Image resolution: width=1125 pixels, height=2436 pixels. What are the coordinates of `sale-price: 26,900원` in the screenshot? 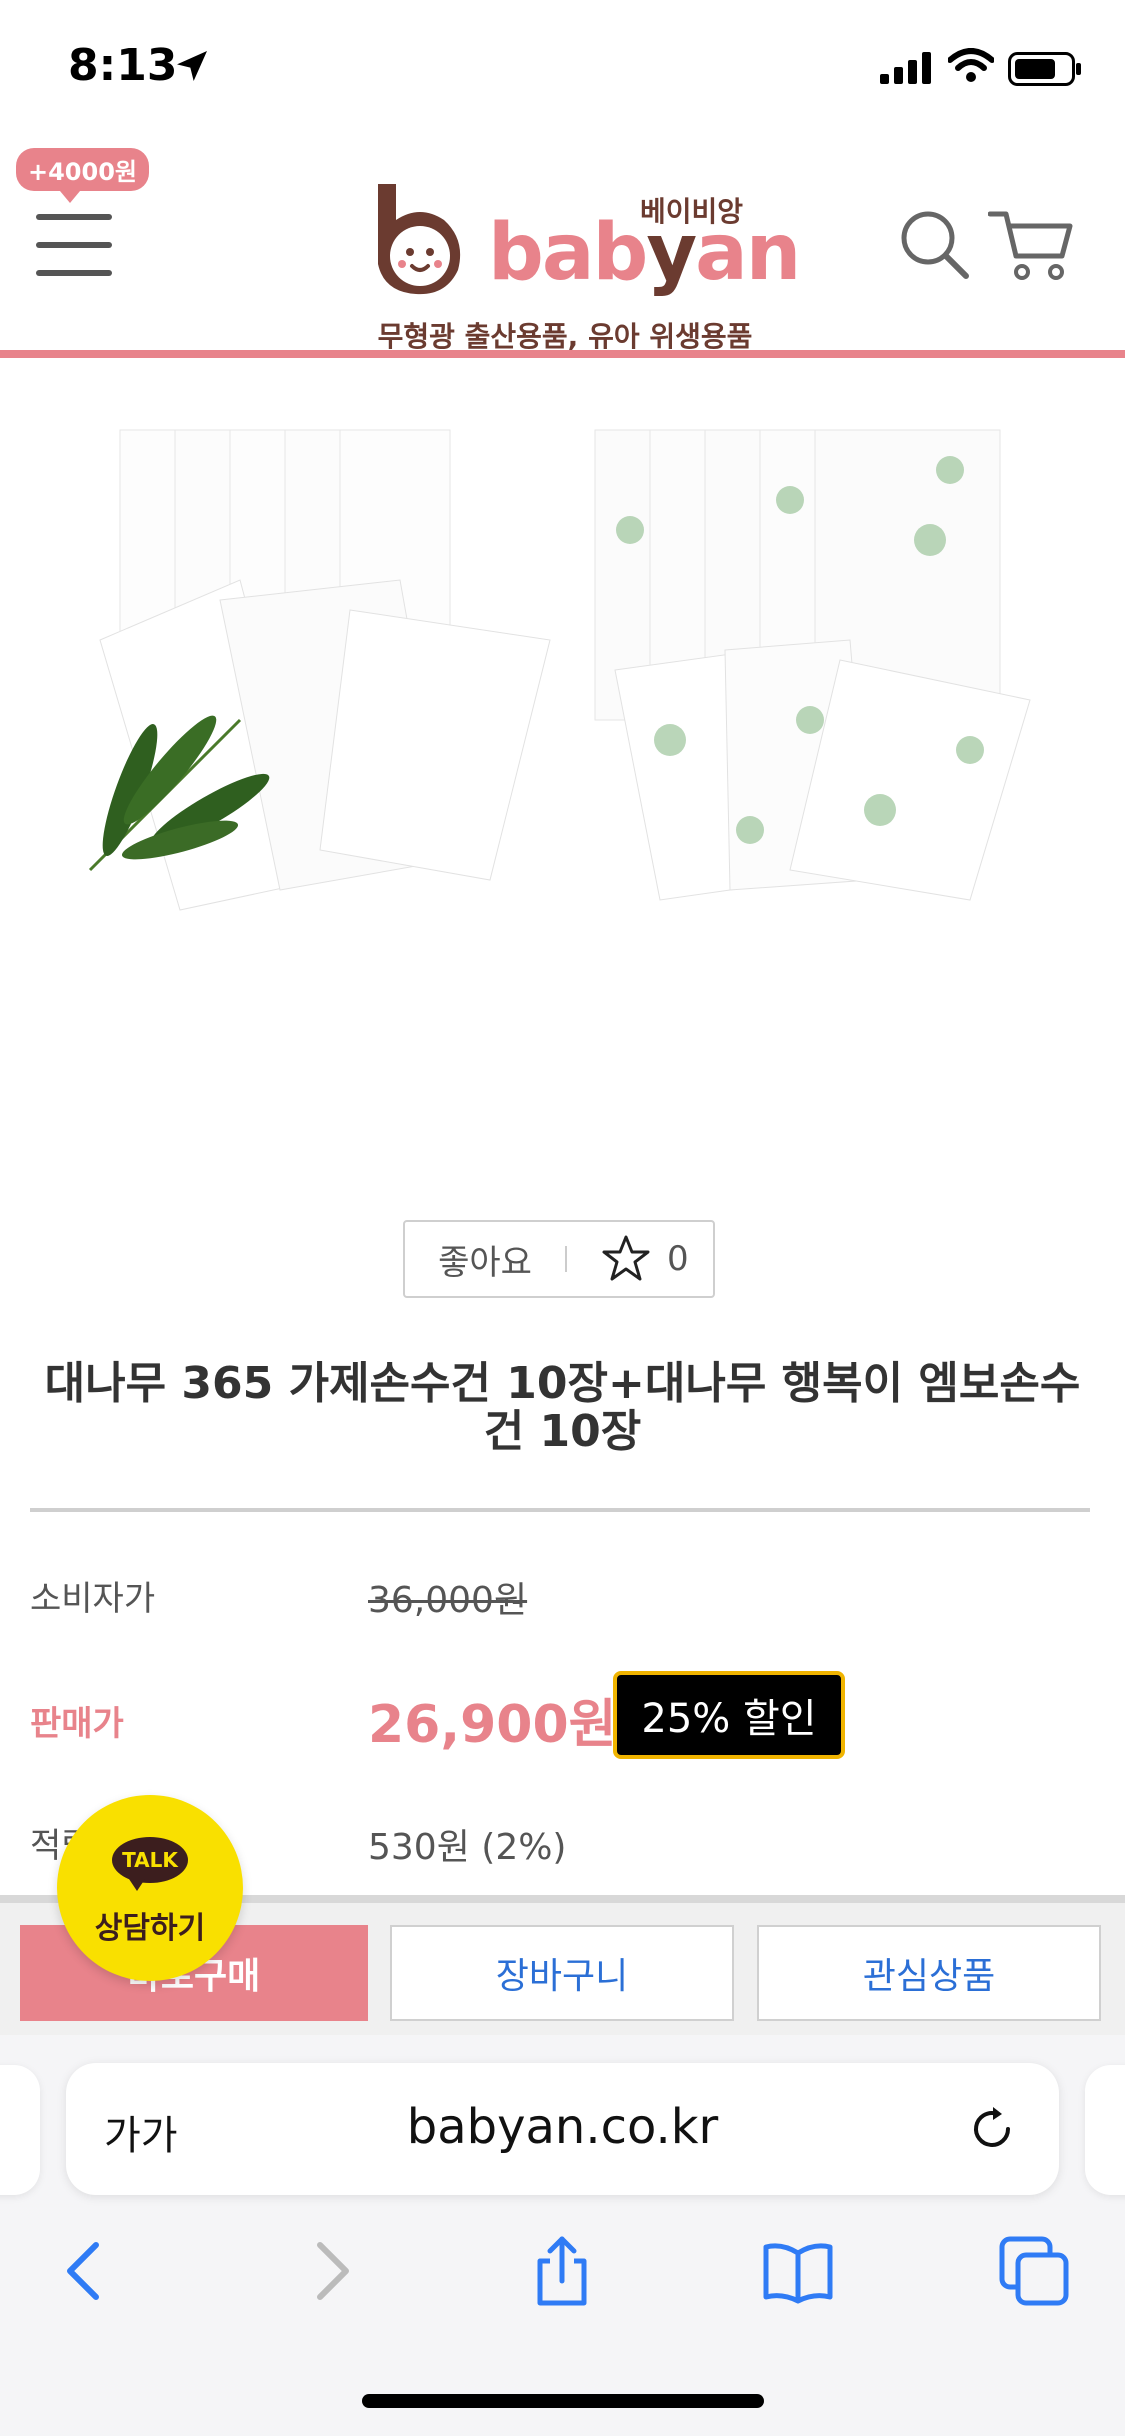 It's located at (492, 1725).